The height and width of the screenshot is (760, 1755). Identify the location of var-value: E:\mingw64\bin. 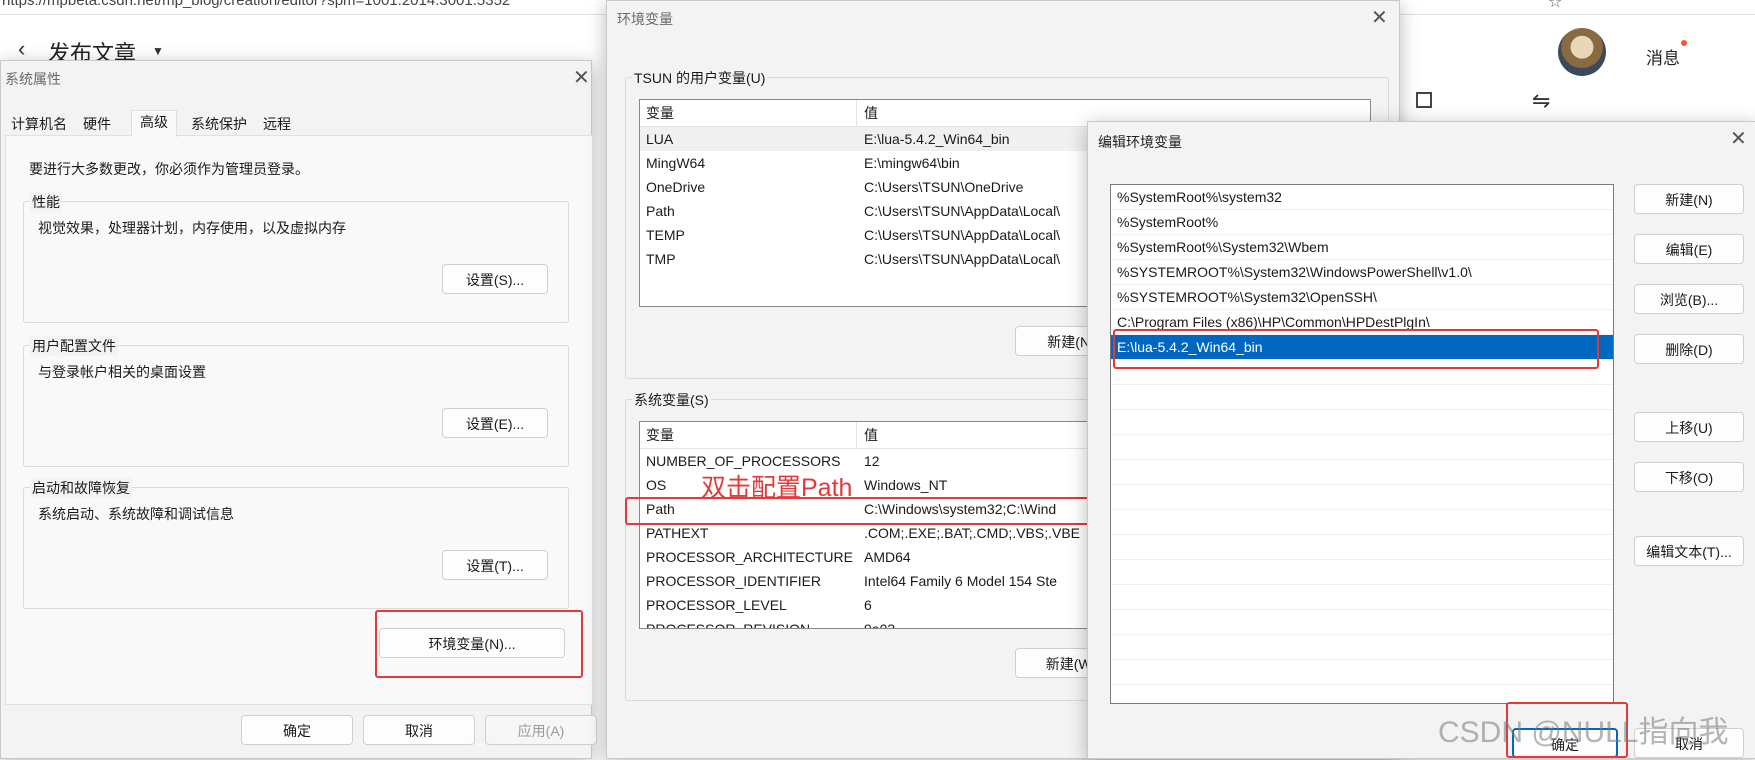
(912, 163).